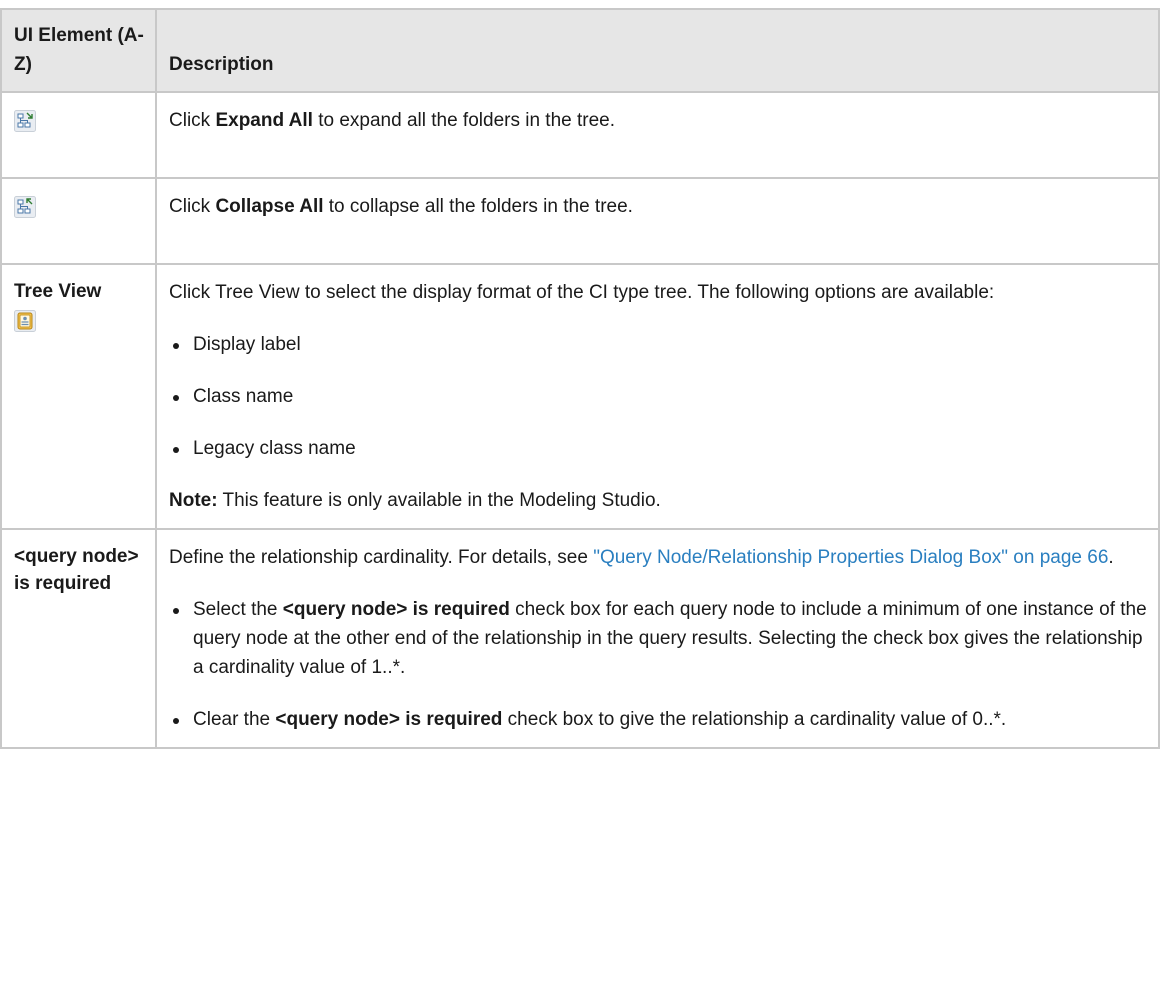 The image size is (1167, 992). What do you see at coordinates (78, 50) in the screenshot?
I see `header-ui-element: UI Element (A-Z)` at bounding box center [78, 50].